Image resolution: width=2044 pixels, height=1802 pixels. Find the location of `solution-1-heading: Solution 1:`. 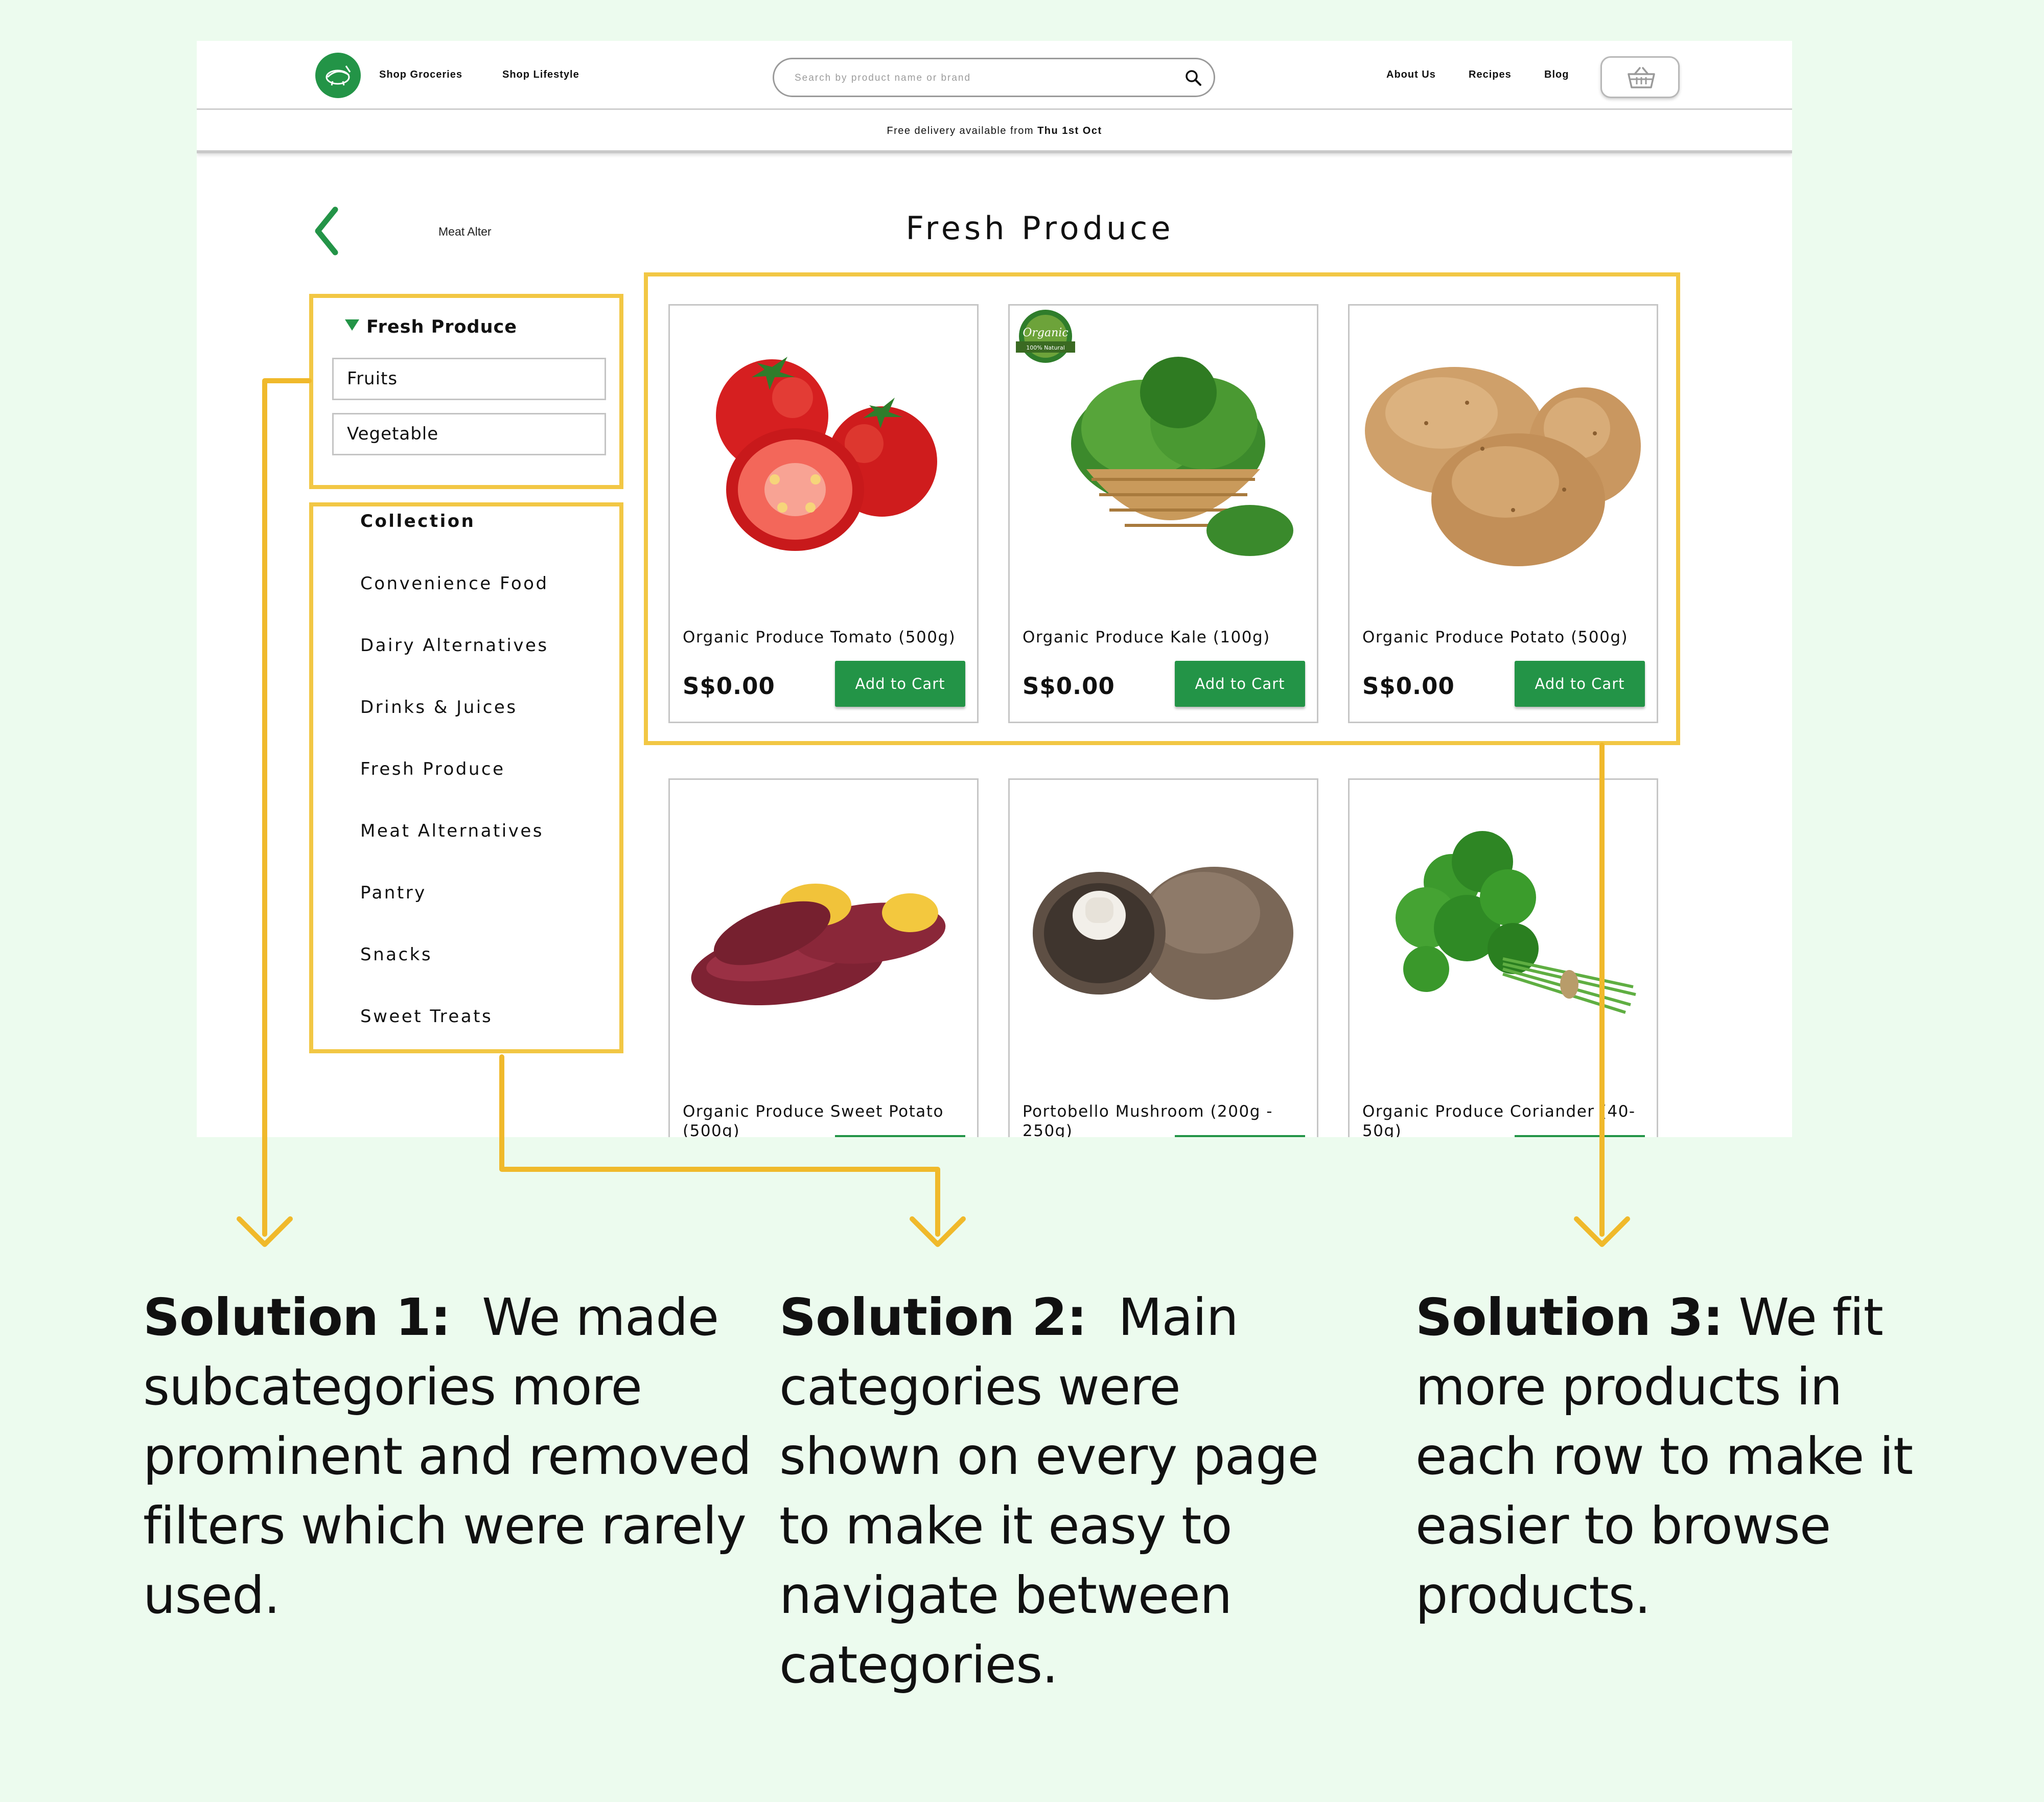

solution-1-heading: Solution 1: is located at coordinates (297, 1317).